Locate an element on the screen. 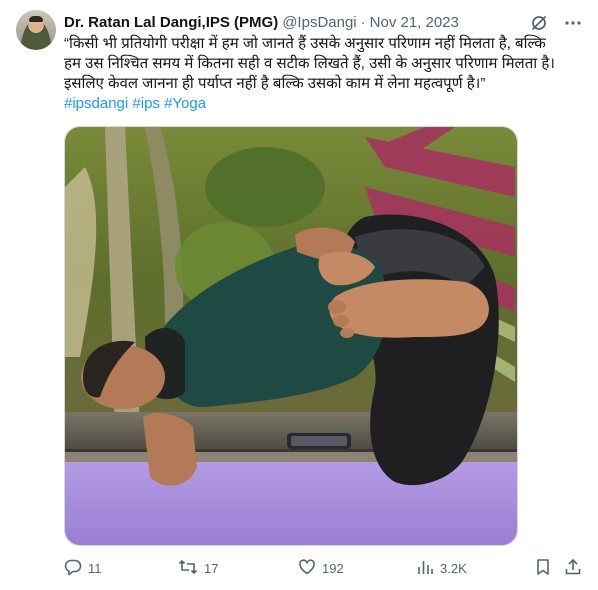  reply-count: 11 is located at coordinates (95, 568).